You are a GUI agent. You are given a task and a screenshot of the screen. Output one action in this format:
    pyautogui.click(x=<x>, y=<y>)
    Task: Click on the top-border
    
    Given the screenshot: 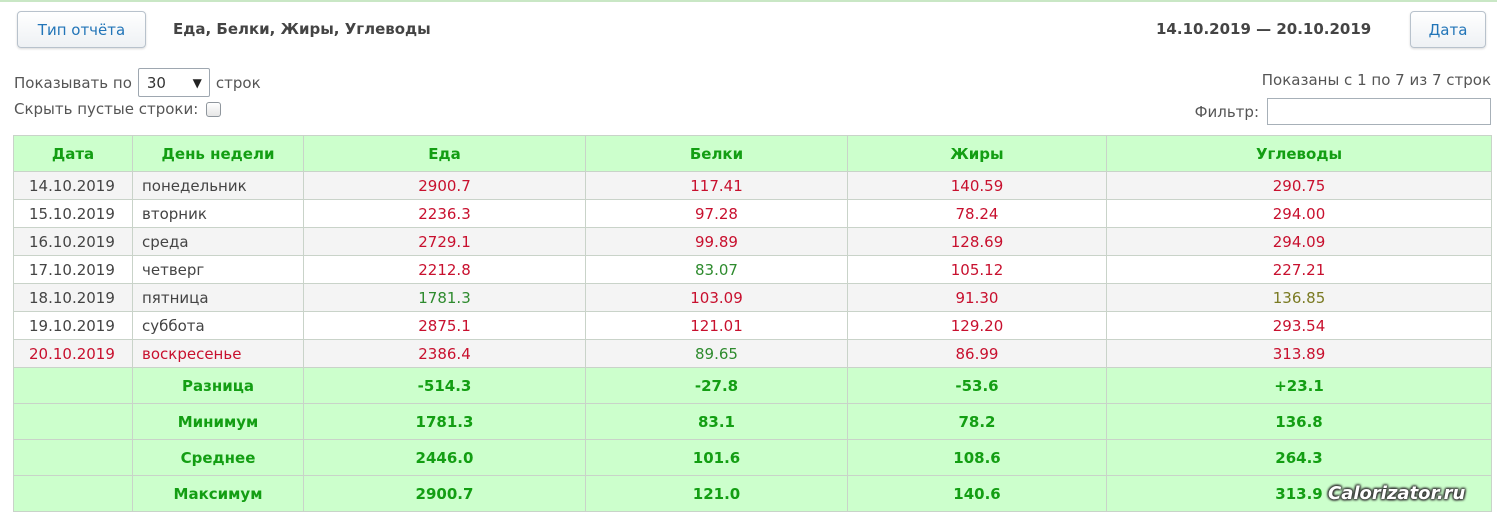 What is the action you would take?
    pyautogui.click(x=748, y=1)
    